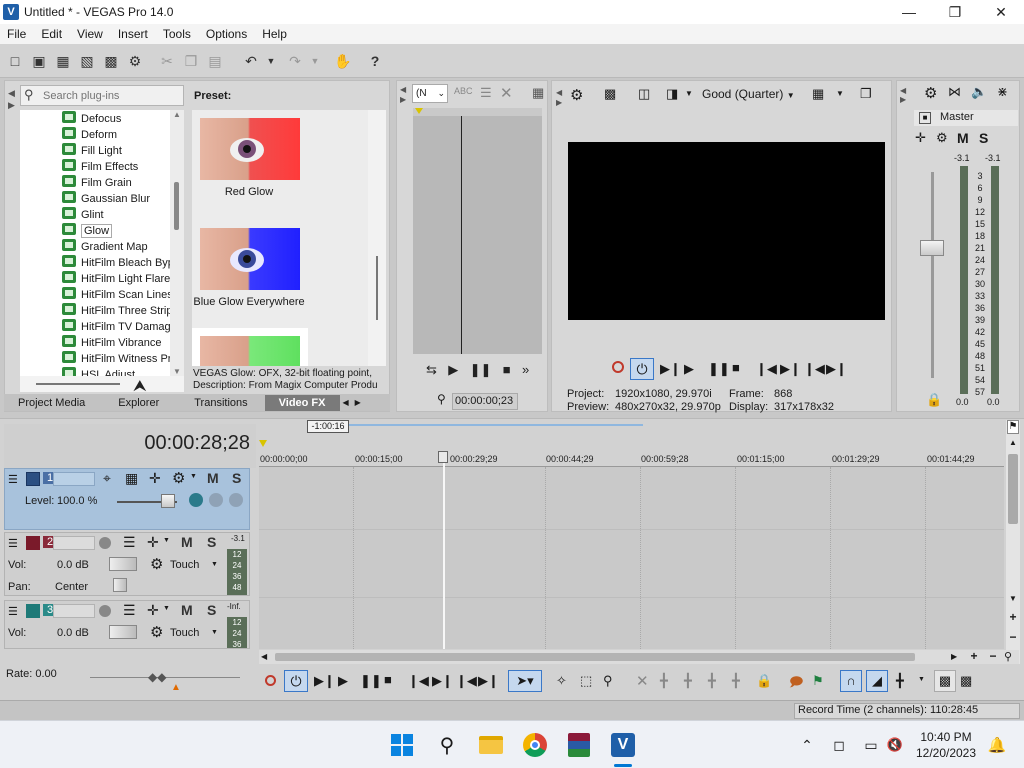 Image resolution: width=1024 pixels, height=768 pixels. I want to click on pause-icon: ❚❚, so click(481, 370).